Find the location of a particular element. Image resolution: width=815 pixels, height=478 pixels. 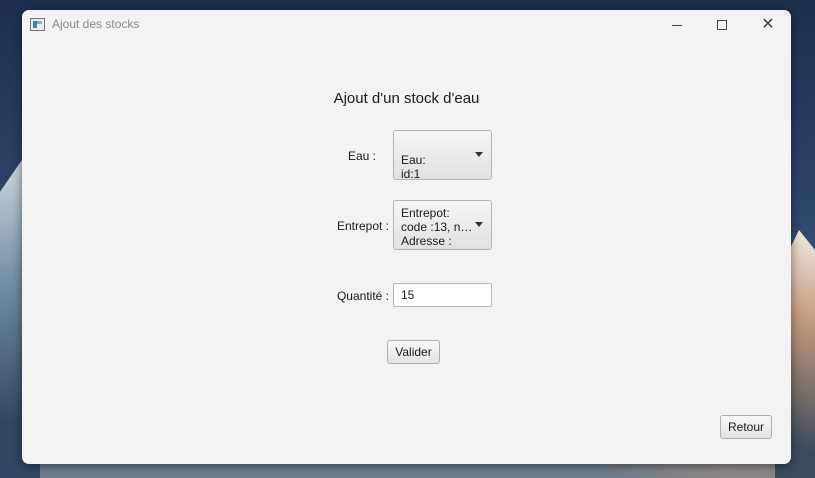

entrepot-label: Entrepot : is located at coordinates (362, 226).